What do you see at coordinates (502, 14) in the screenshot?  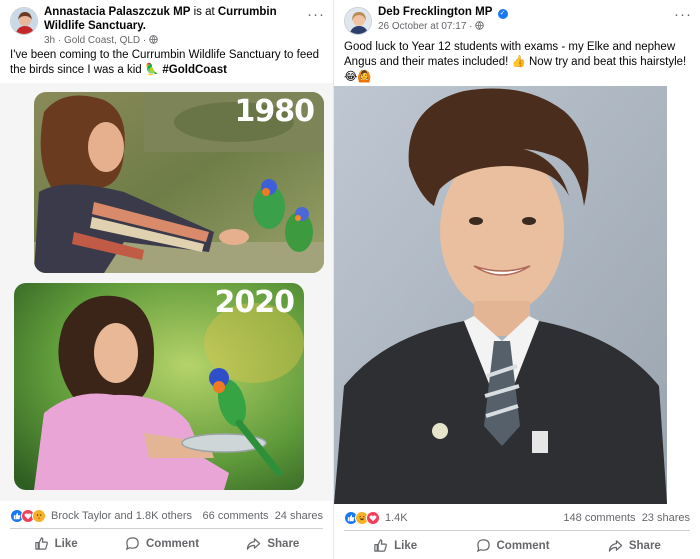 I see `verified-badge-icon: ✓` at bounding box center [502, 14].